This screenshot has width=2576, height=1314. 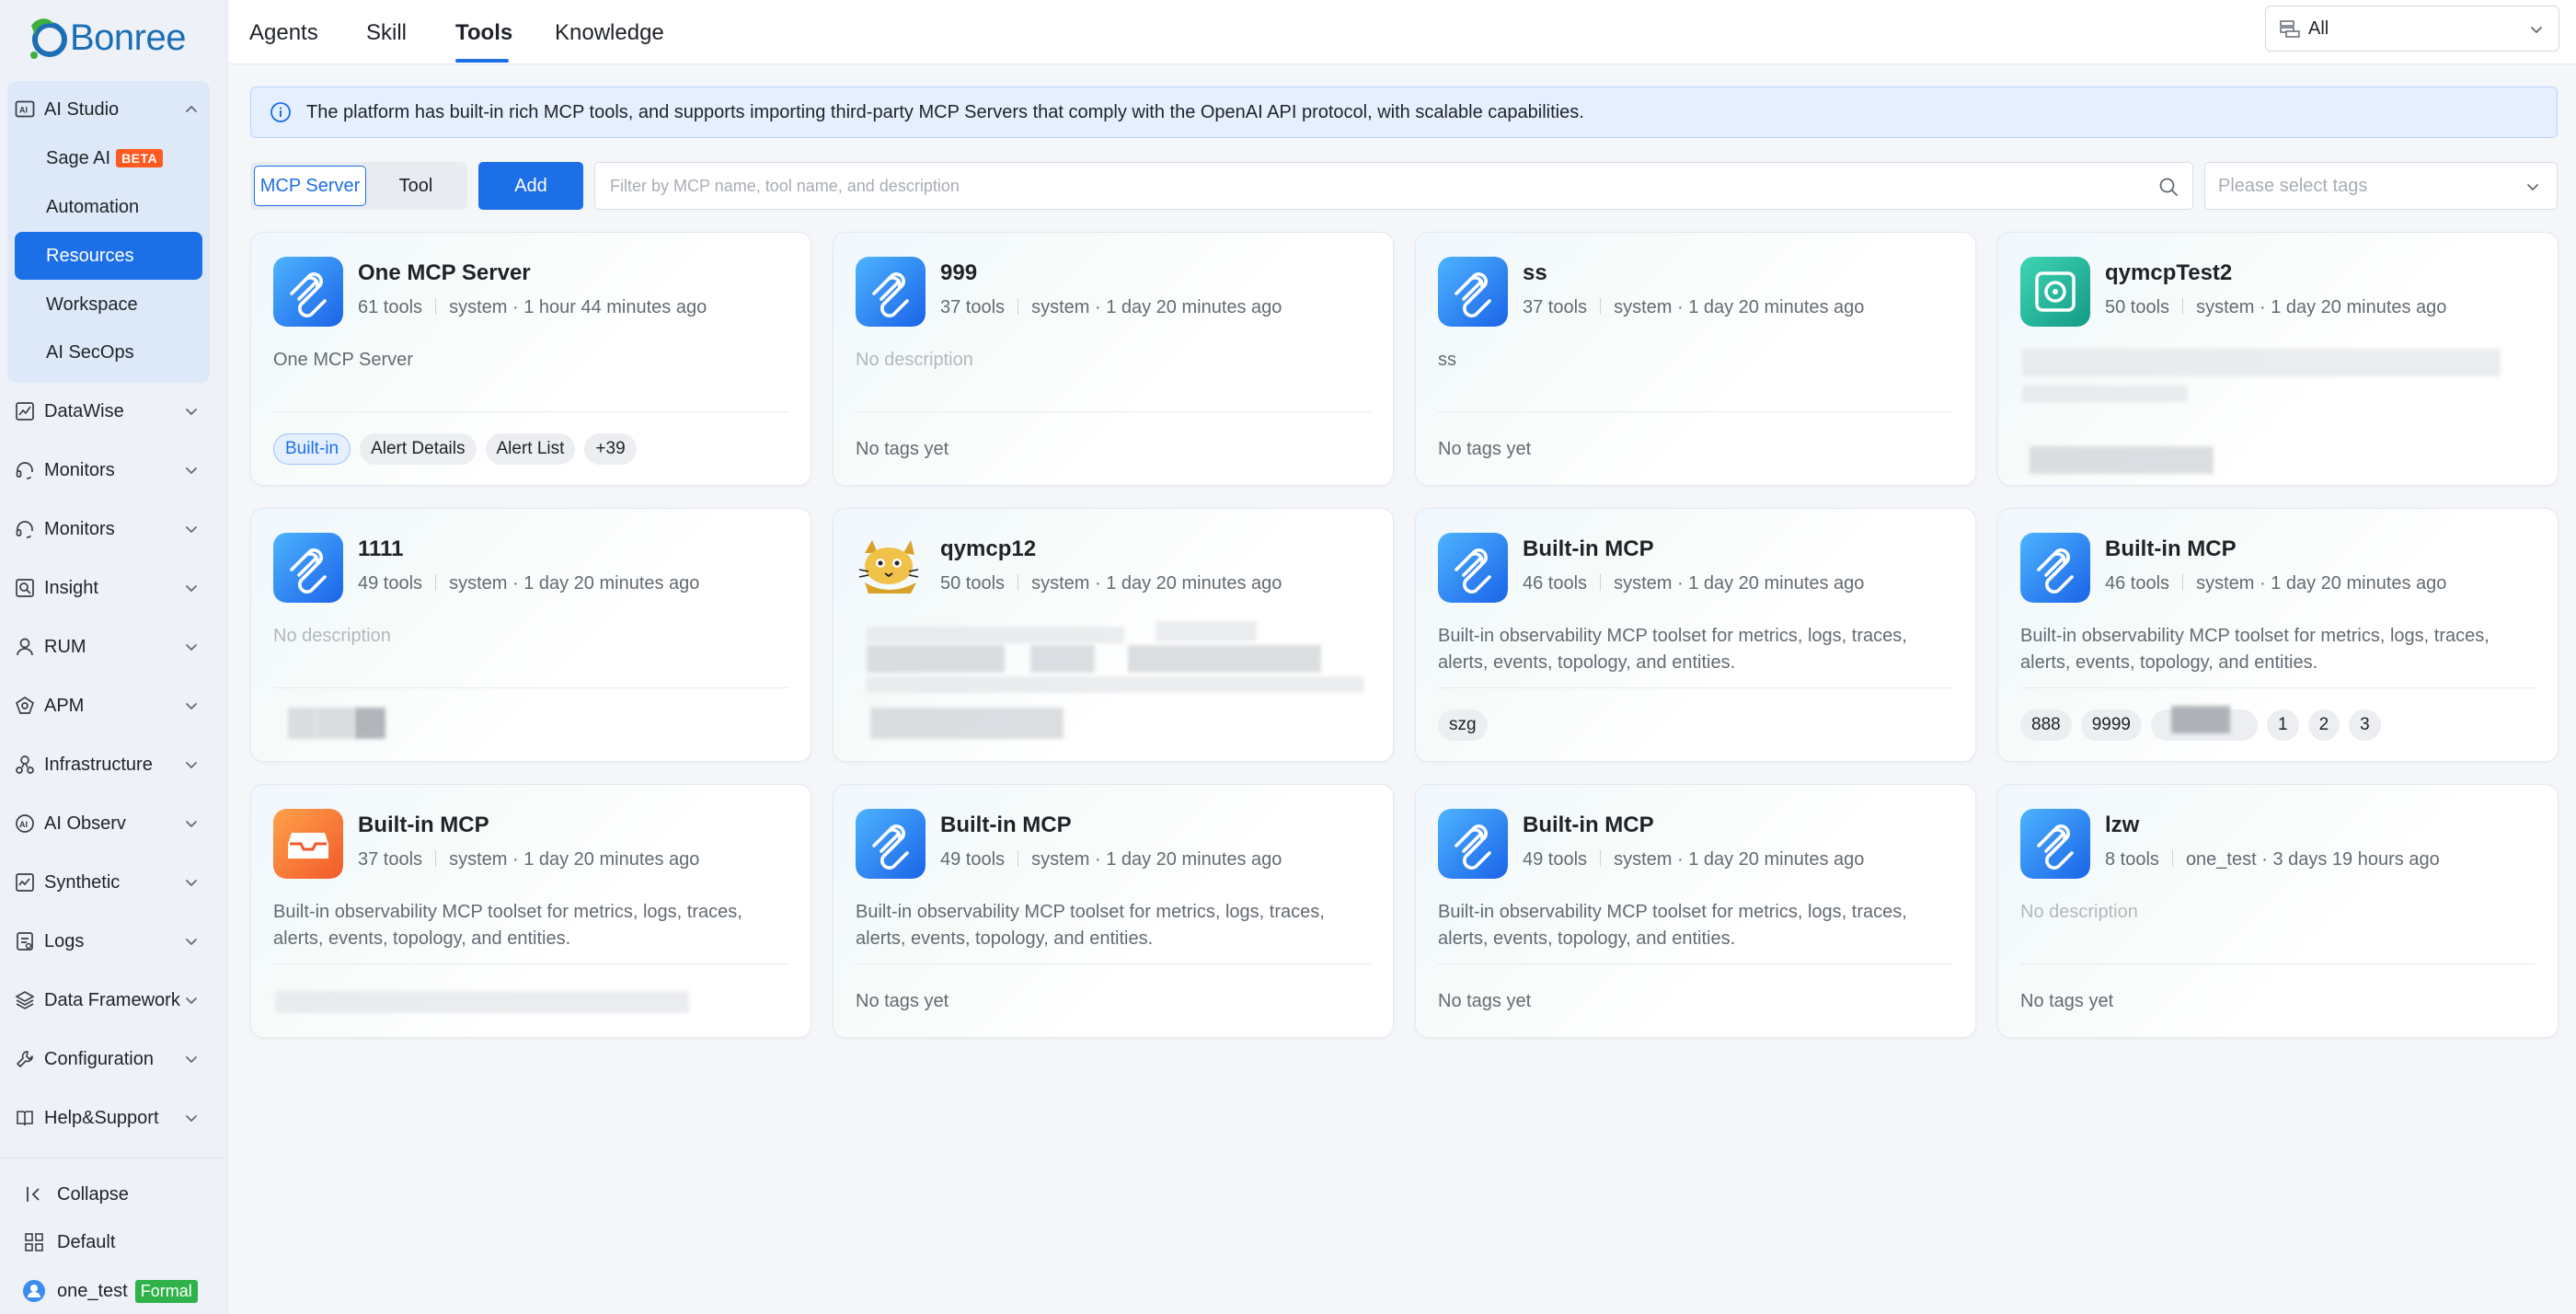 What do you see at coordinates (2318, 28) in the screenshot?
I see `scope-value: All` at bounding box center [2318, 28].